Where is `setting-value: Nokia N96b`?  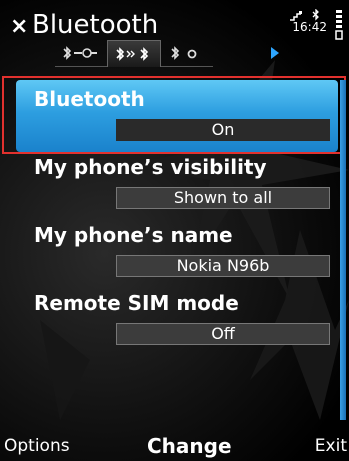 setting-value: Nokia N96b is located at coordinates (223, 266).